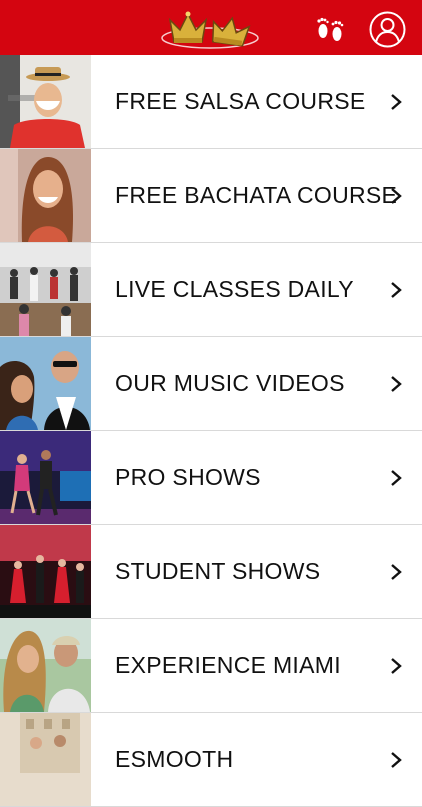 The image size is (422, 807). I want to click on crown-logo-icon, so click(210, 29).